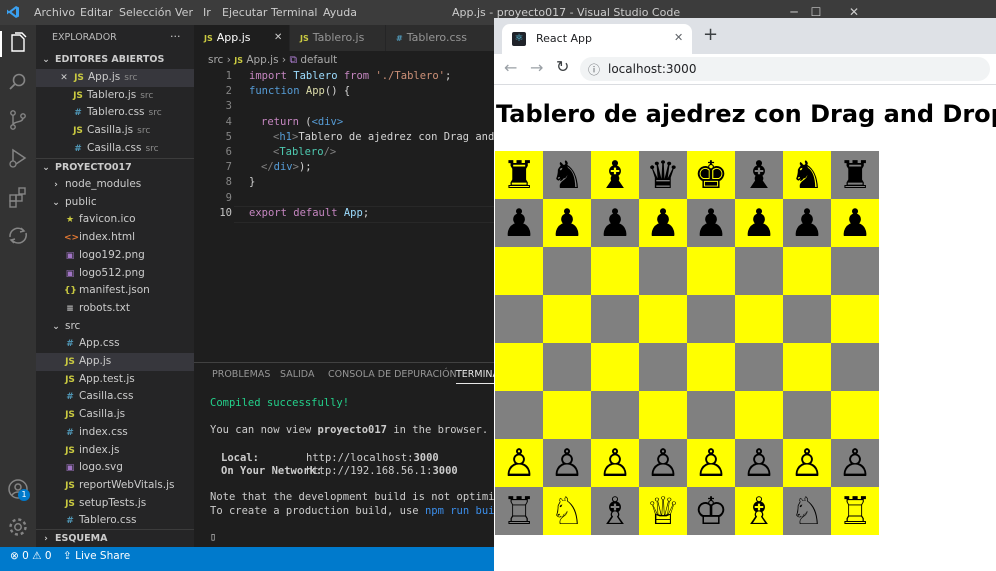  Describe the element at coordinates (711, 511) in the screenshot. I see `chess-piece: ♔` at that location.